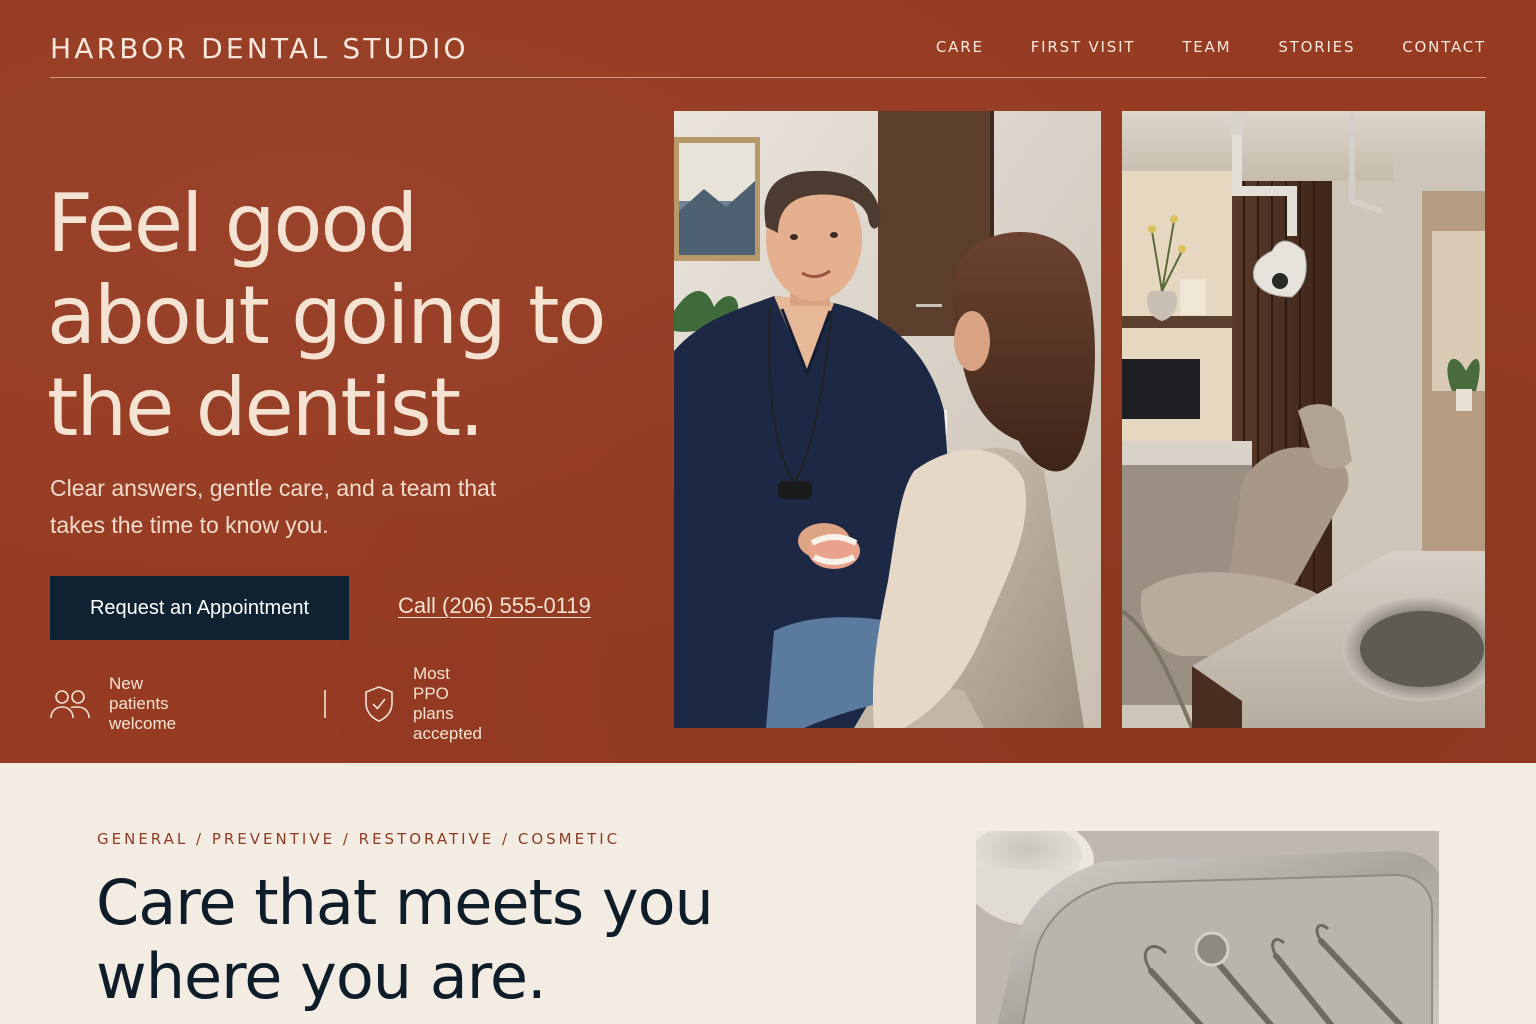  Describe the element at coordinates (259, 48) in the screenshot. I see `brand-logo: HARBOR DENTAL STUDIO` at that location.